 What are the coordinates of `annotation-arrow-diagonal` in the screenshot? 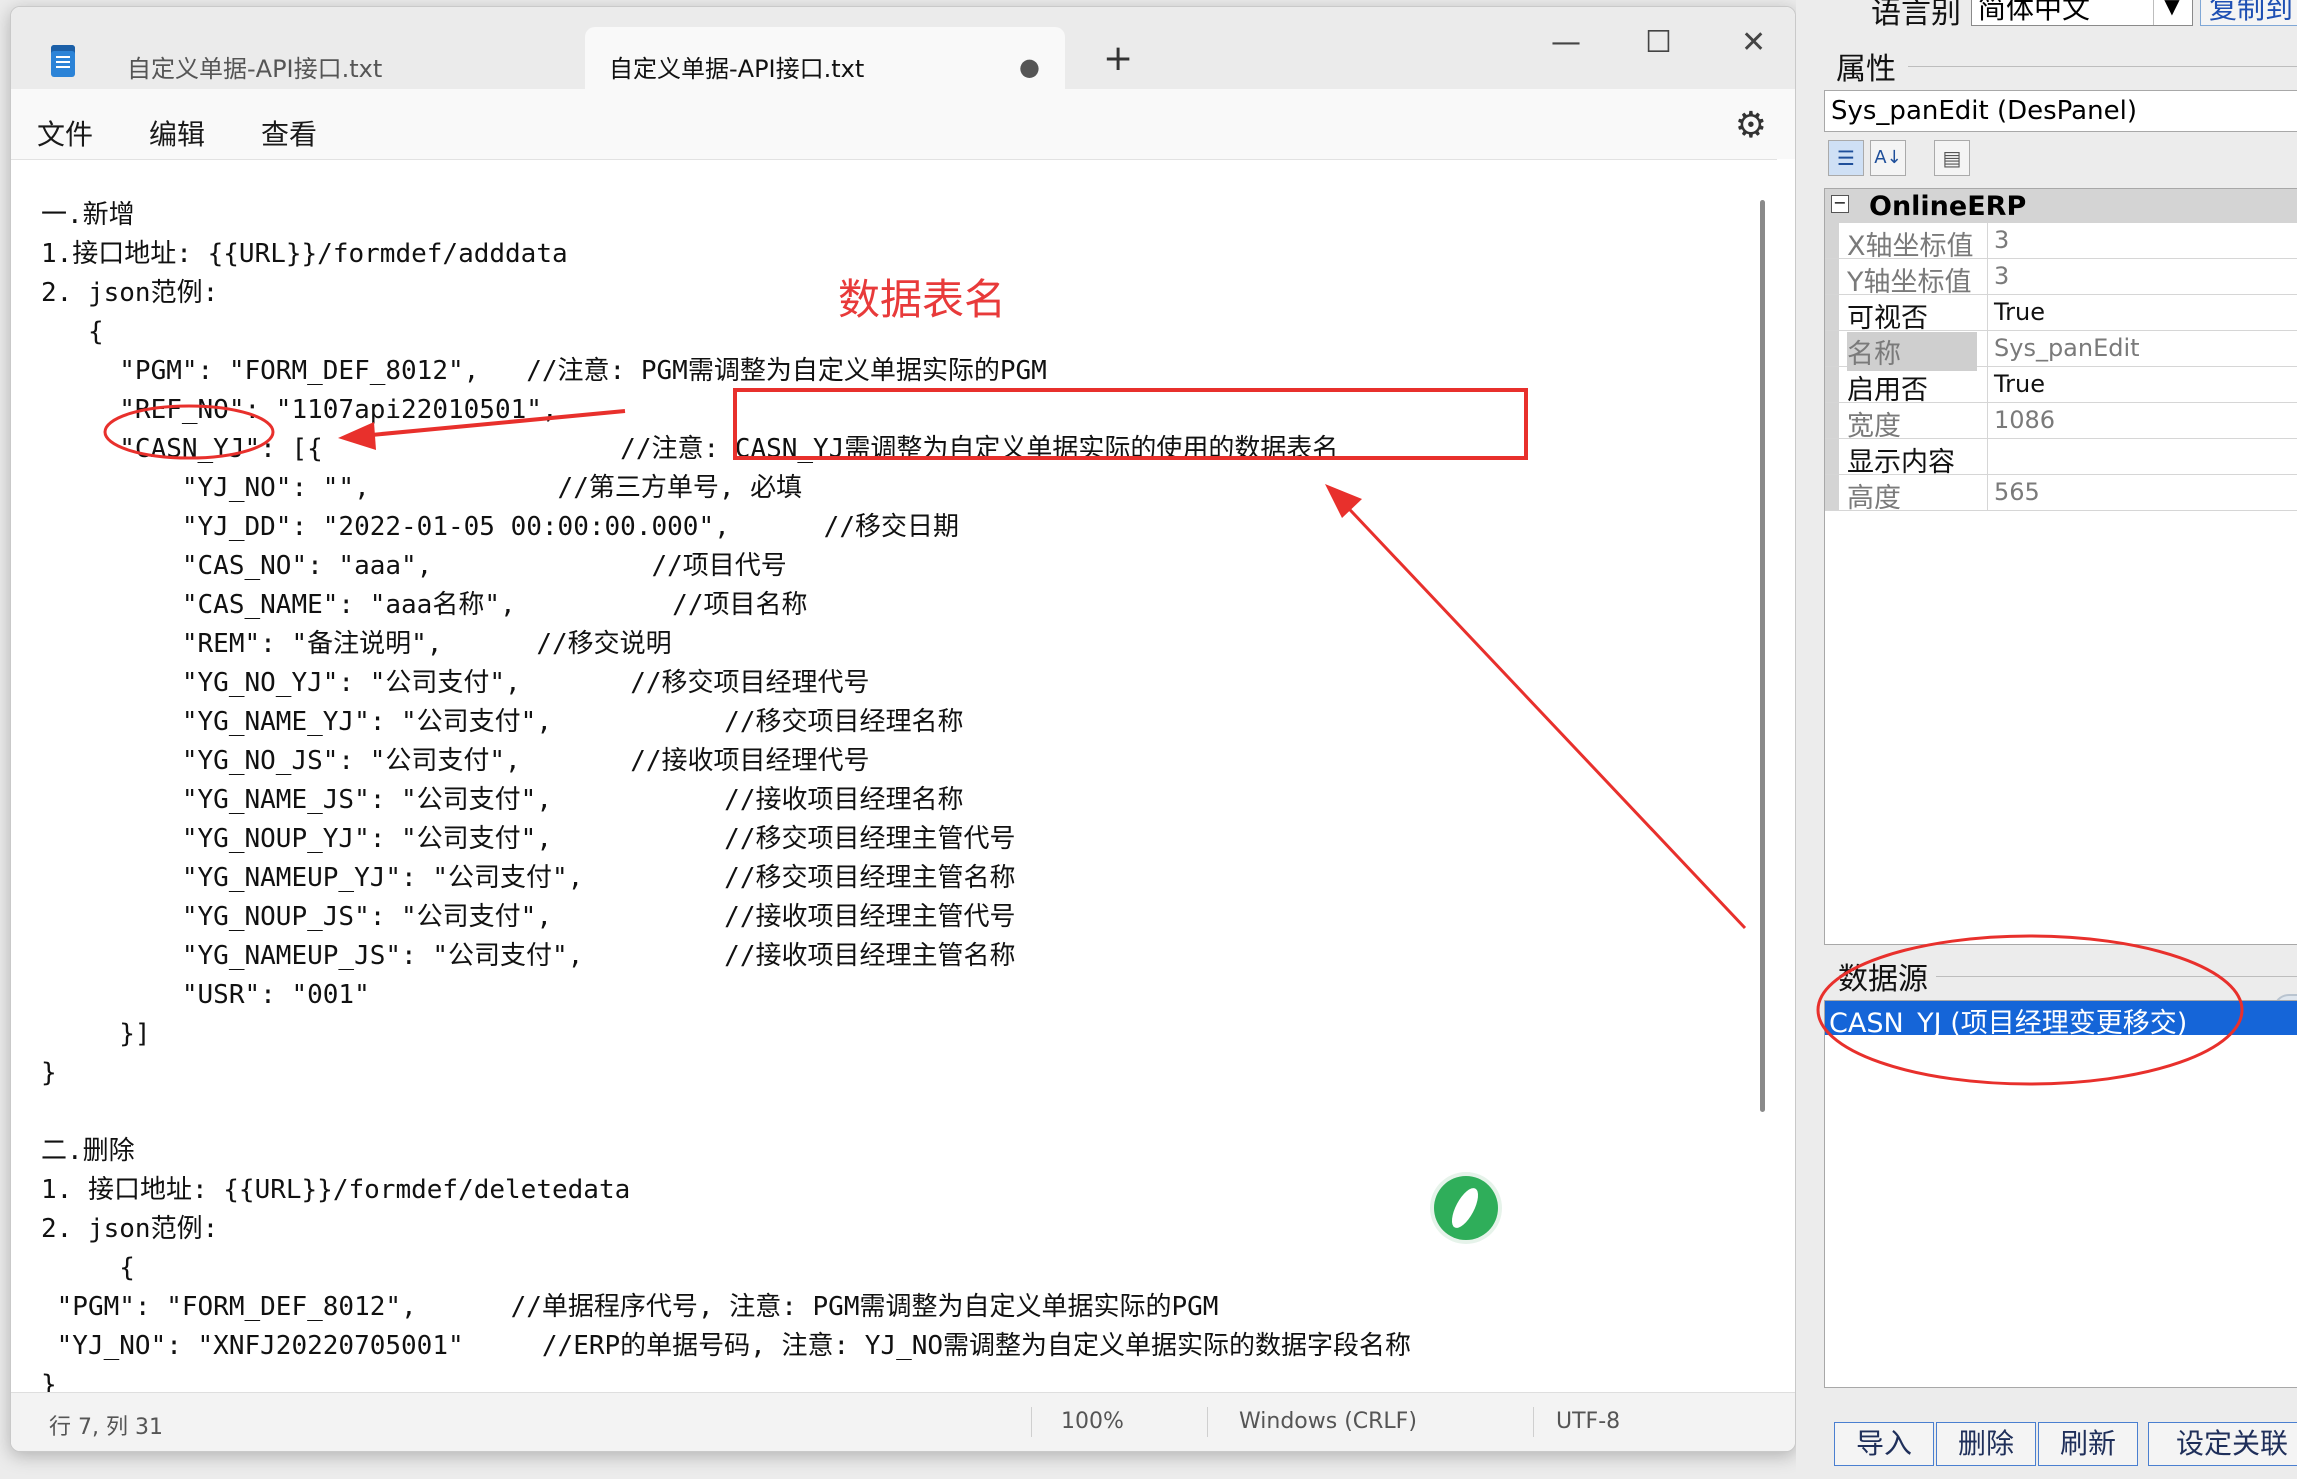 It's located at (1540, 711).